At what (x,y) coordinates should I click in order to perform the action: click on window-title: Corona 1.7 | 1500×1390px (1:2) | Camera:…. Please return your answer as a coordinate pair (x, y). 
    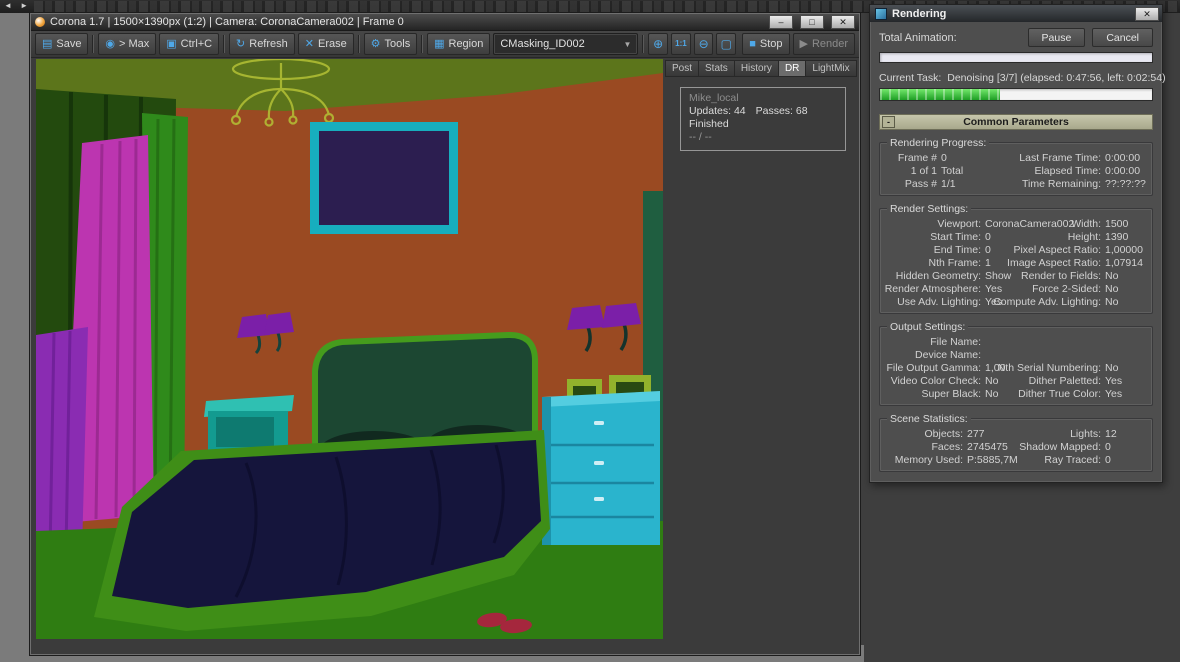
    Looking at the image, I should click on (227, 22).